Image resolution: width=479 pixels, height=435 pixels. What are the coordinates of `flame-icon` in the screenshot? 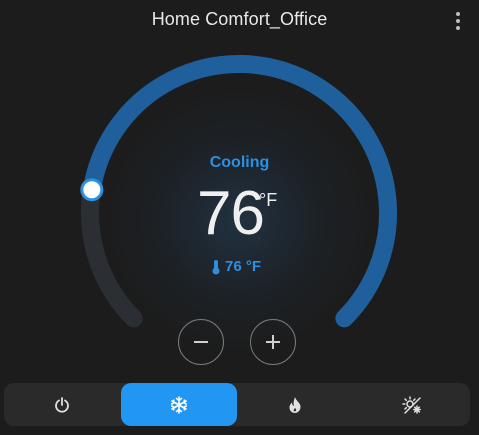 It's located at (295, 404).